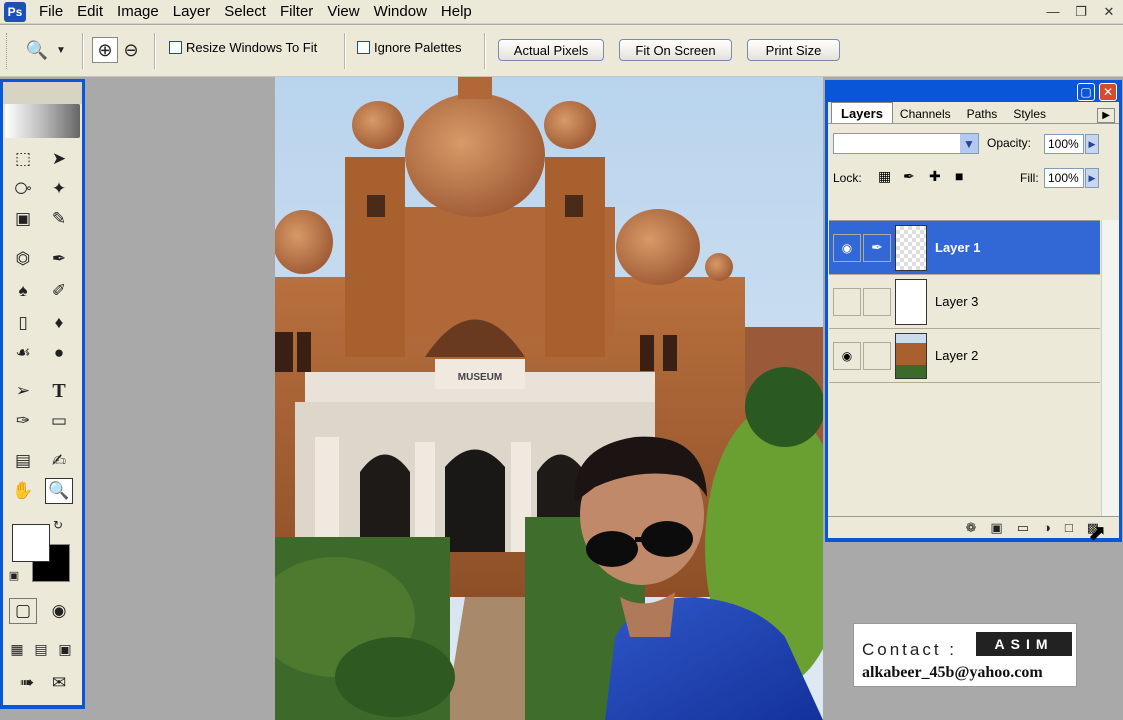 The width and height of the screenshot is (1123, 720). Describe the element at coordinates (59, 189) in the screenshot. I see `magic-wand-icon: ✦` at that location.